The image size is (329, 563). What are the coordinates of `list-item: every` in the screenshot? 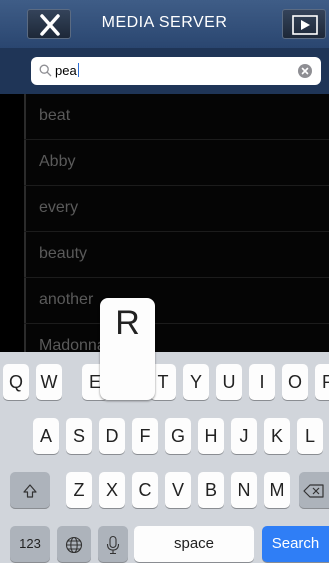 It's located at (176, 209).